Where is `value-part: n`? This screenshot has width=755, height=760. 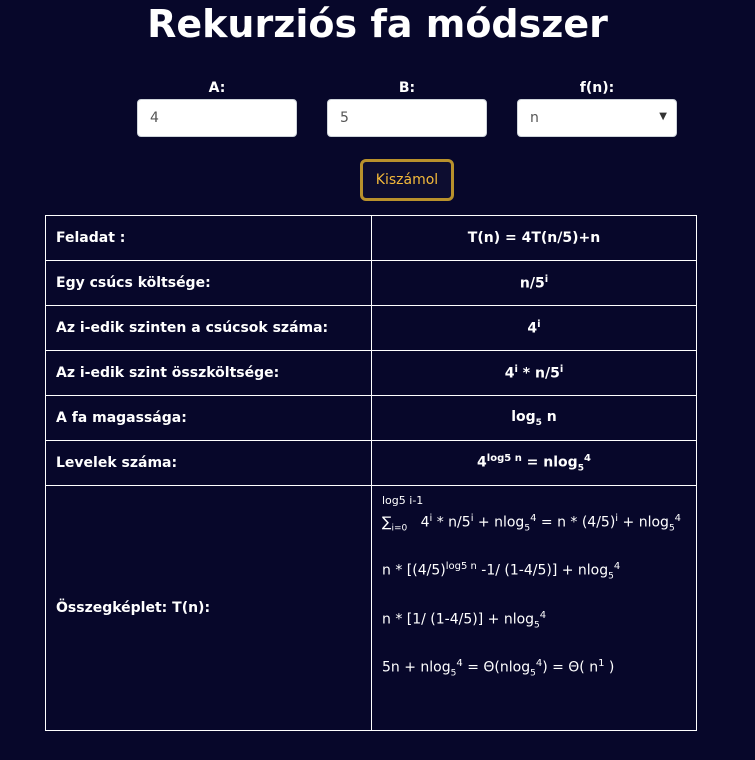 value-part: n is located at coordinates (549, 416).